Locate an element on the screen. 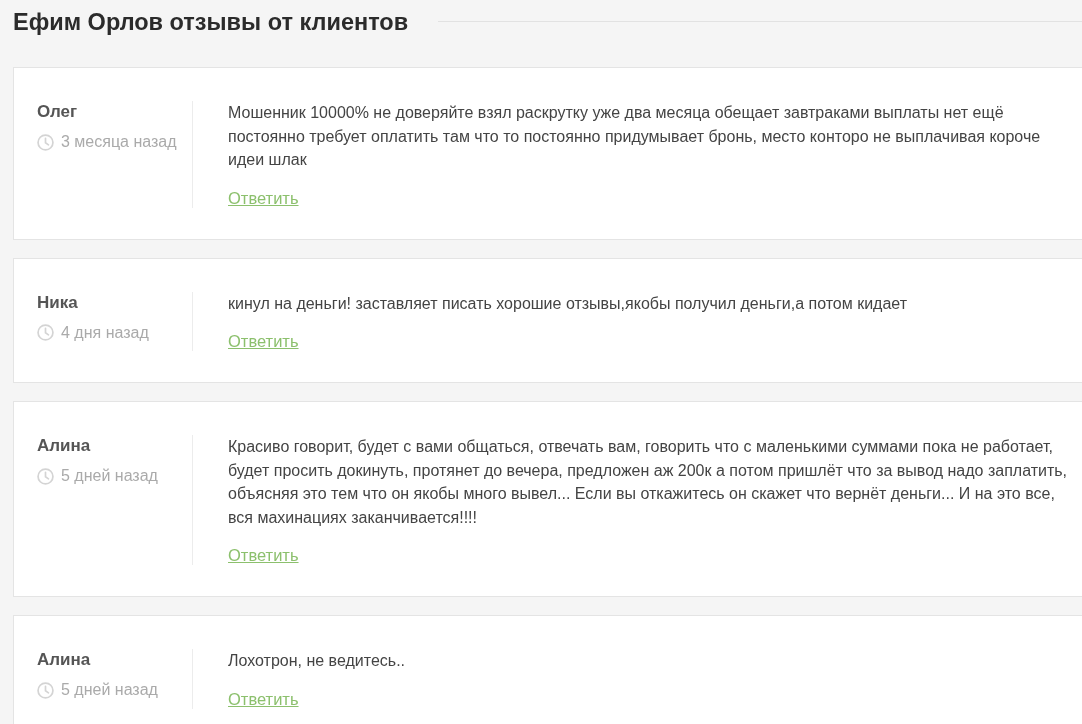  review-text: Мошенник 10000% не доверяйте взял раскрутку уже два месяца обещает завтраками выплаты нет ещё постоянно требует оплатить там что то постоянно придумывает бронь, место конторо не выплачивая короче идеи шлак is located at coordinates (635, 136).